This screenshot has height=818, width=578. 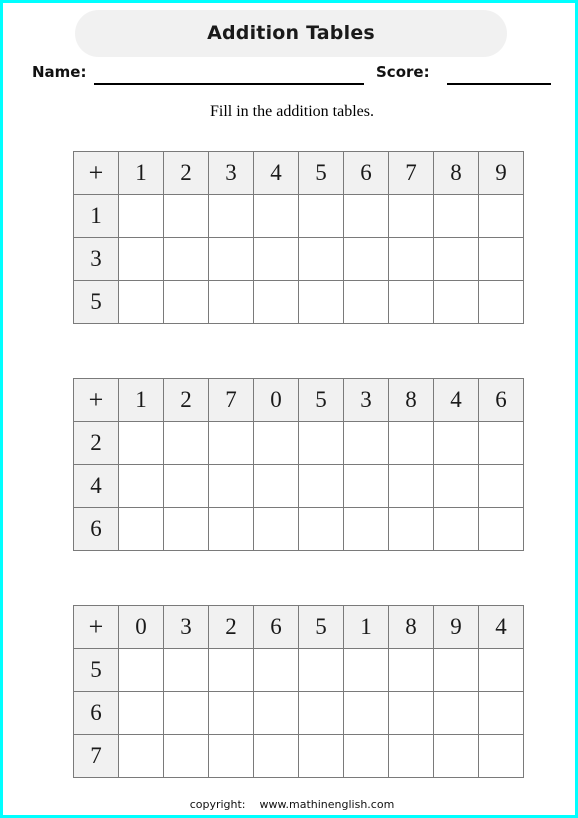 I want to click on table-row: 3, so click(x=298, y=259).